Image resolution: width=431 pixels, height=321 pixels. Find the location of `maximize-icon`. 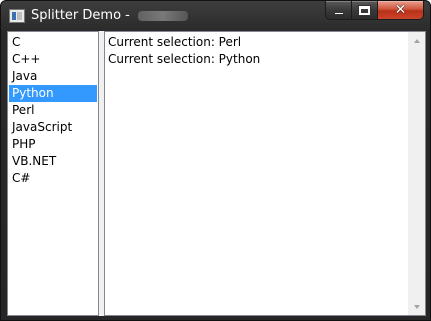

maximize-icon is located at coordinates (364, 10).